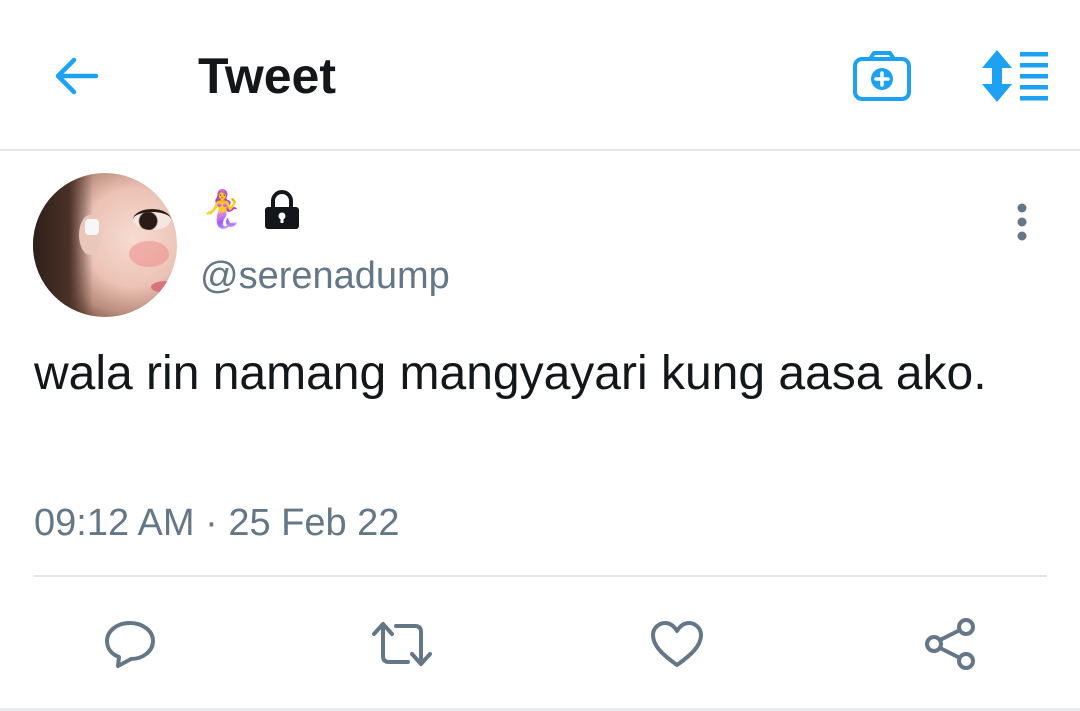 This screenshot has width=1080, height=711. Describe the element at coordinates (267, 76) in the screenshot. I see `page-title: Tweet` at that location.